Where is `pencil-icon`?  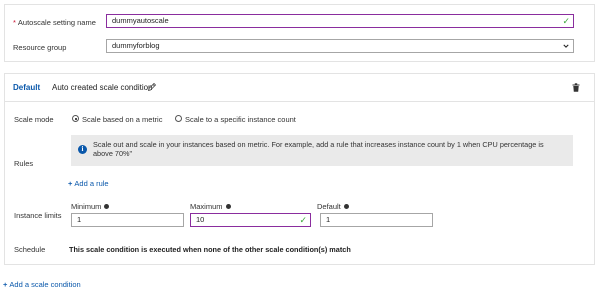
pencil-icon is located at coordinates (152, 87).